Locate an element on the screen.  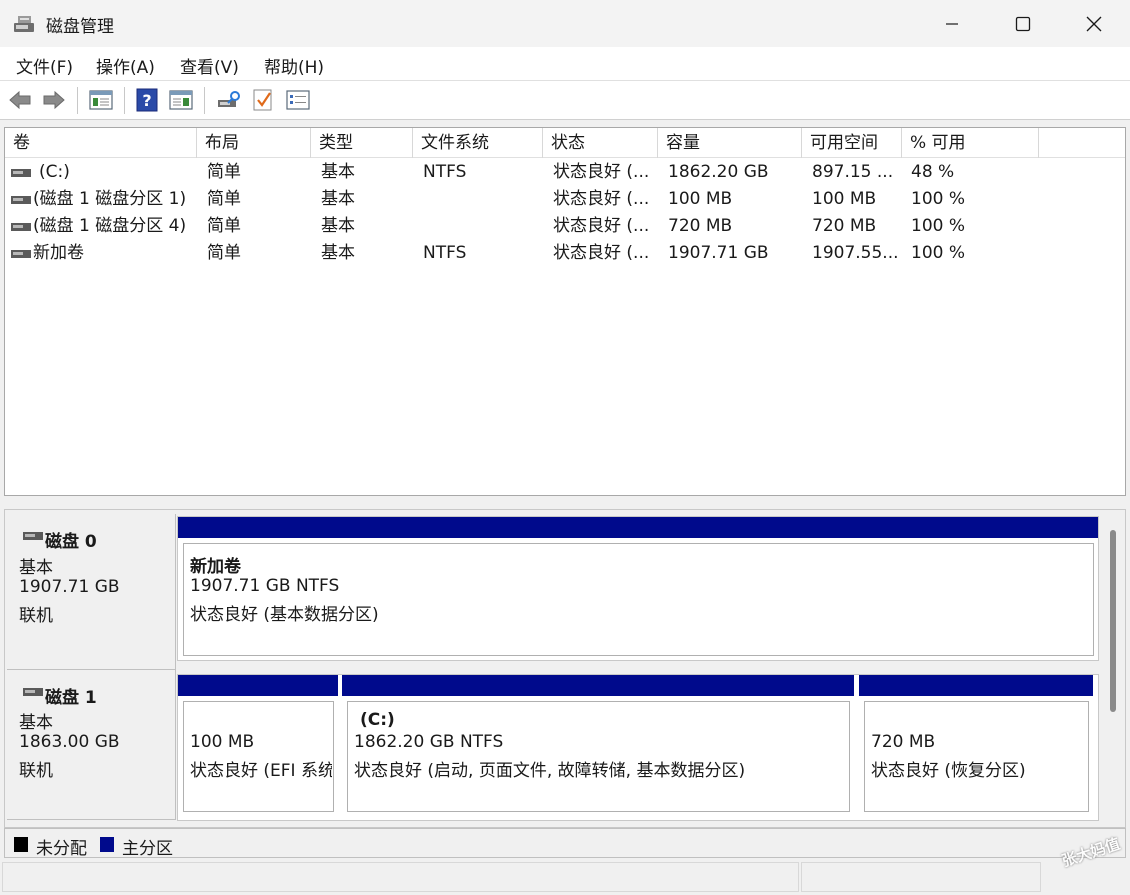
col-volume: 卷 is located at coordinates (101, 143).